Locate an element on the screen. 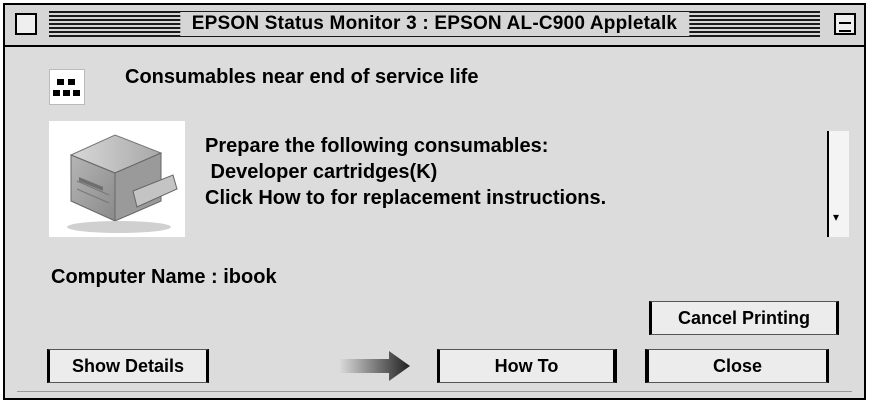 The height and width of the screenshot is (405, 871). message-line: Developer cartridges(K) is located at coordinates (321, 172).